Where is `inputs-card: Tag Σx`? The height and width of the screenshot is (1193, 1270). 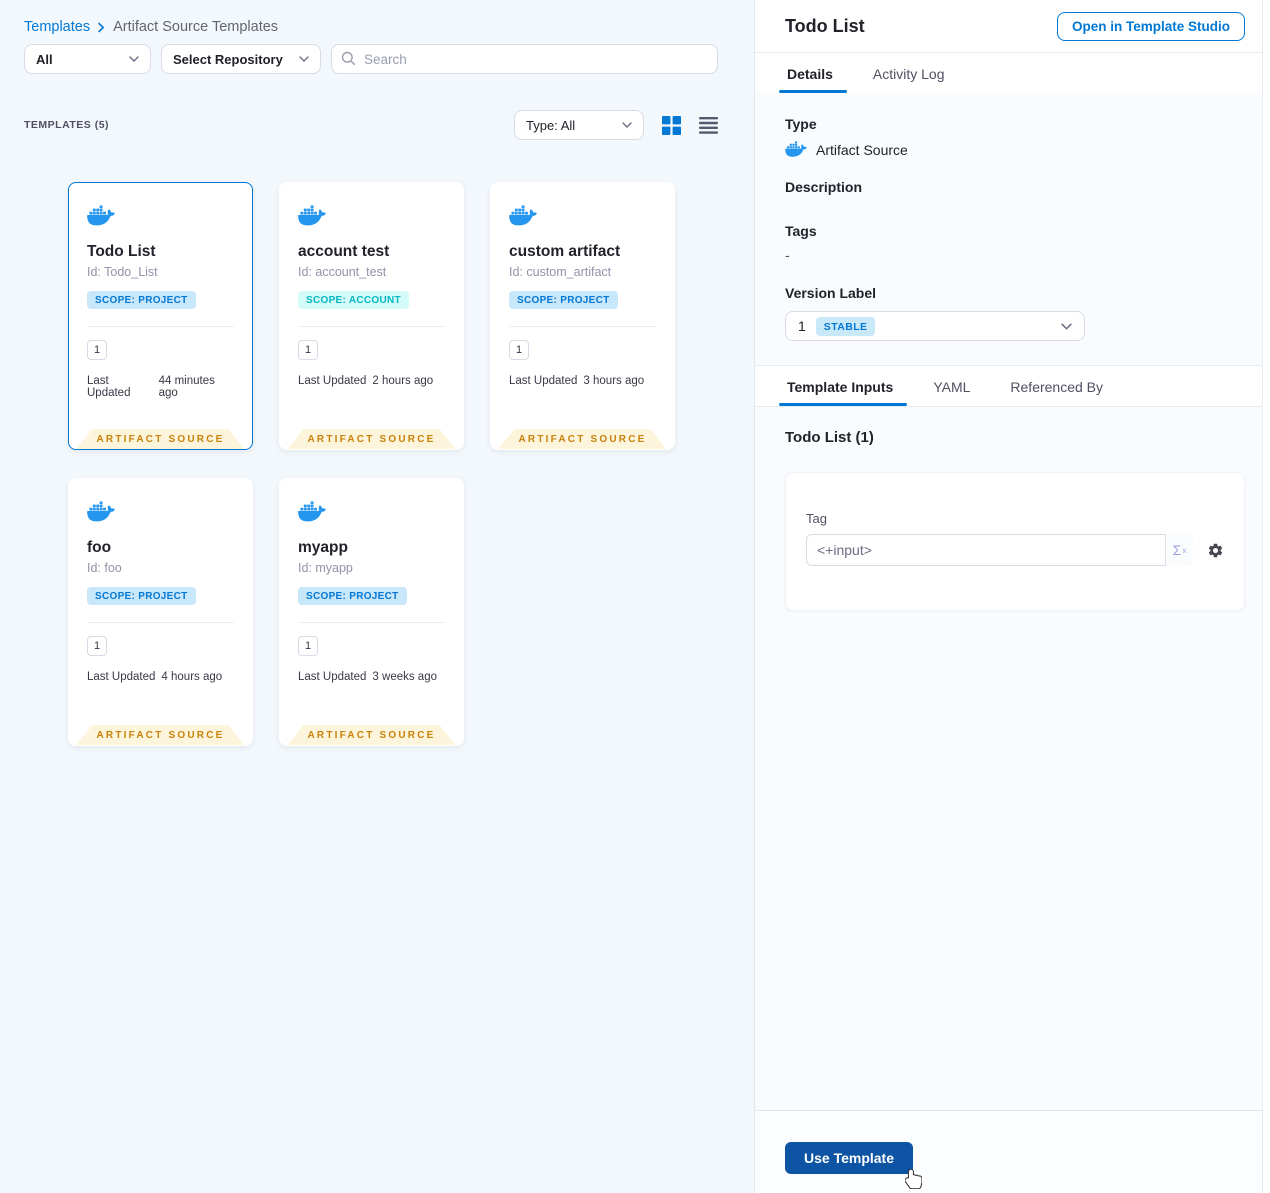 inputs-card: Tag Σx is located at coordinates (1015, 541).